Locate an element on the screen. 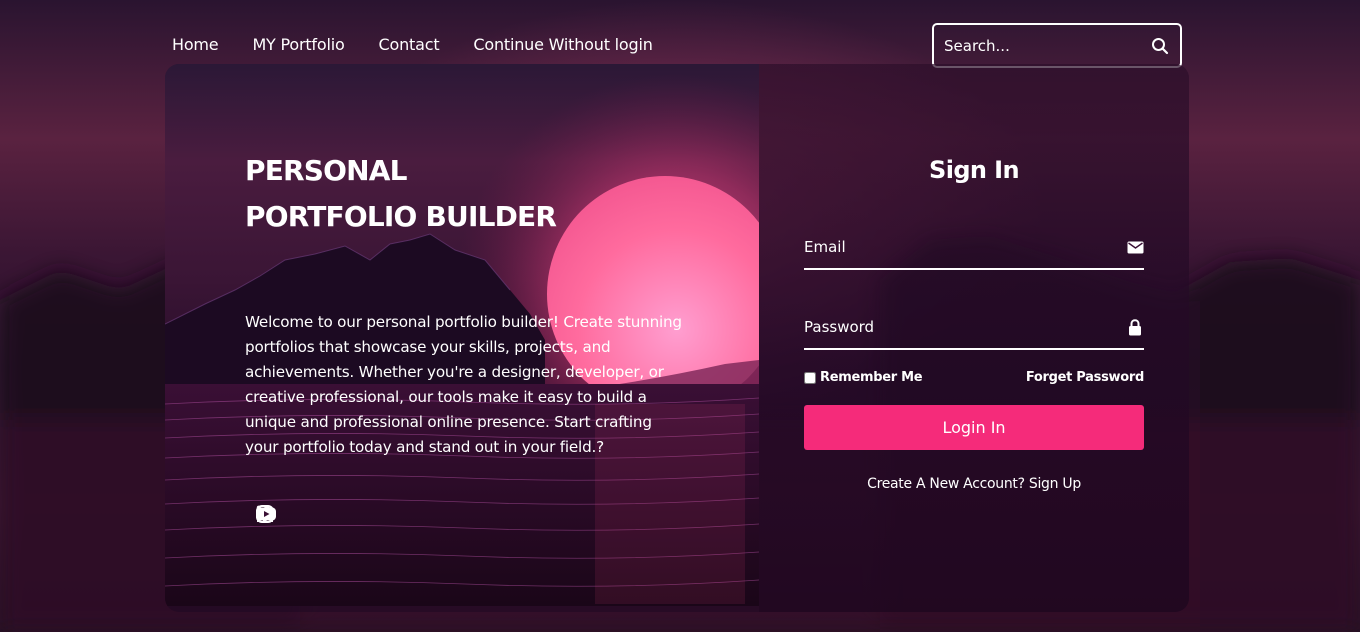 The height and width of the screenshot is (632, 1360). nav-home: Home is located at coordinates (195, 45).